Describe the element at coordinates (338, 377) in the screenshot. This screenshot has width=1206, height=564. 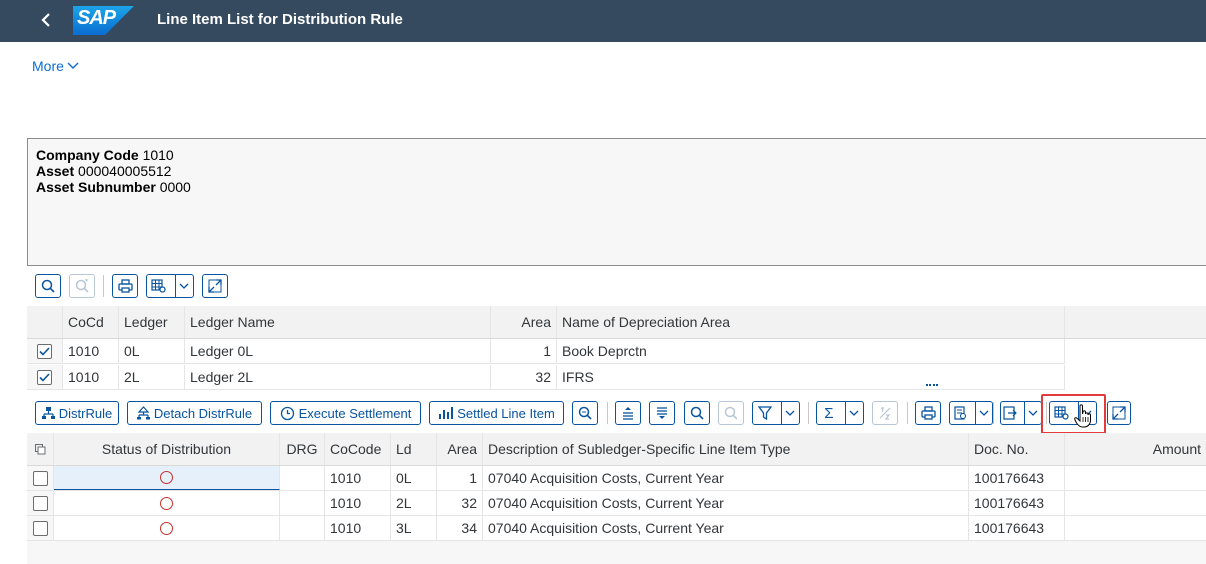
I see `cell-ledger-name: Ledger 2L` at that location.